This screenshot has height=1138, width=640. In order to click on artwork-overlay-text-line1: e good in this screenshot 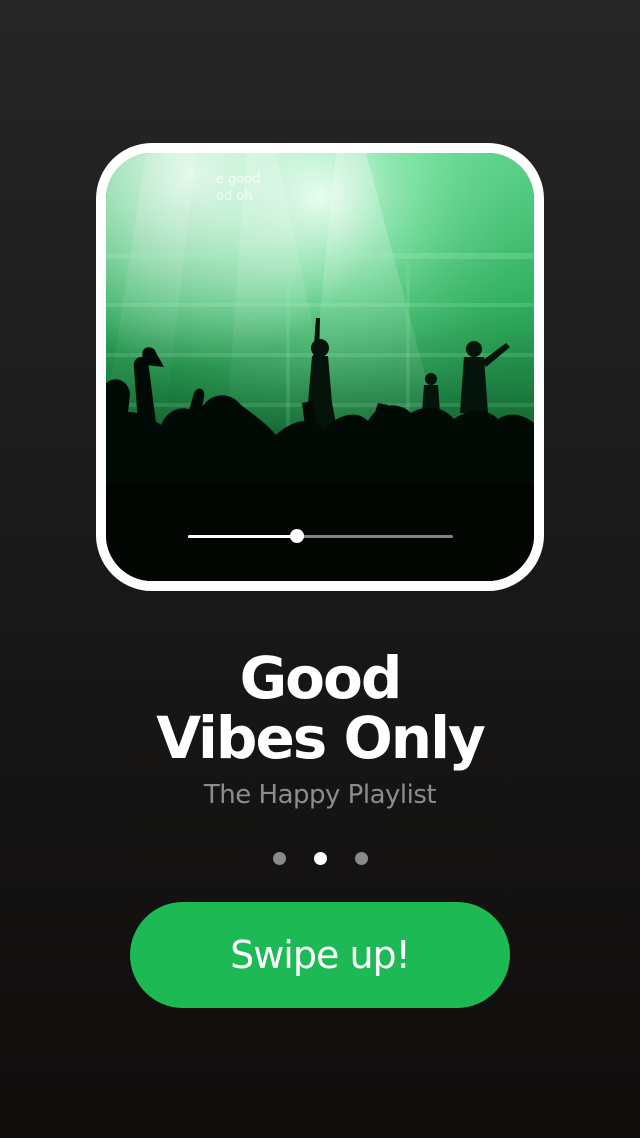, I will do `click(238, 179)`.